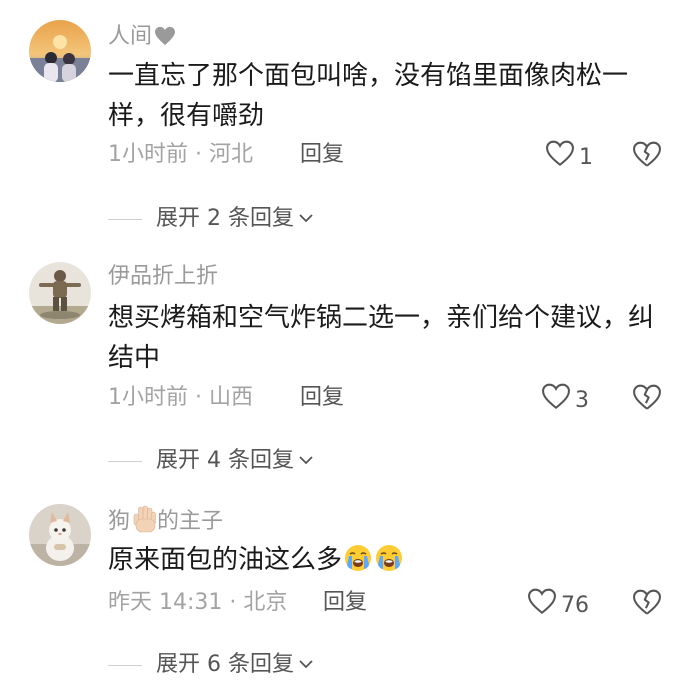 This screenshot has height=685, width=690. What do you see at coordinates (586, 157) in the screenshot?
I see `like-count: 1` at bounding box center [586, 157].